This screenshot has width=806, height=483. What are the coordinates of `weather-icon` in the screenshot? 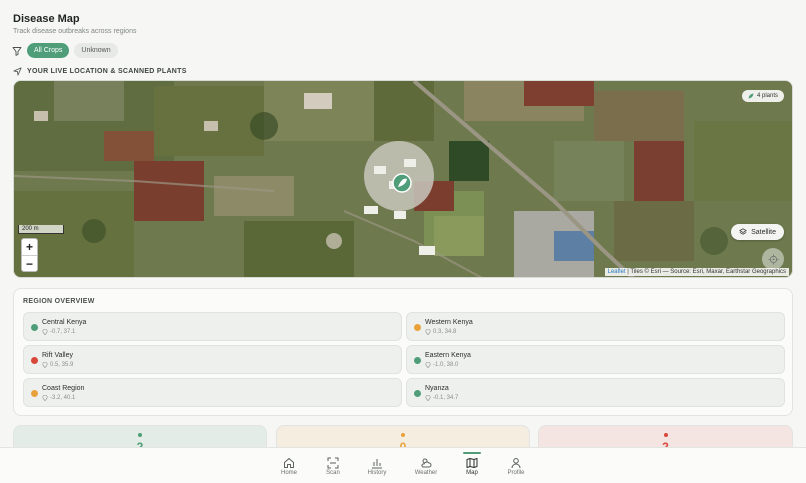 It's located at (426, 463).